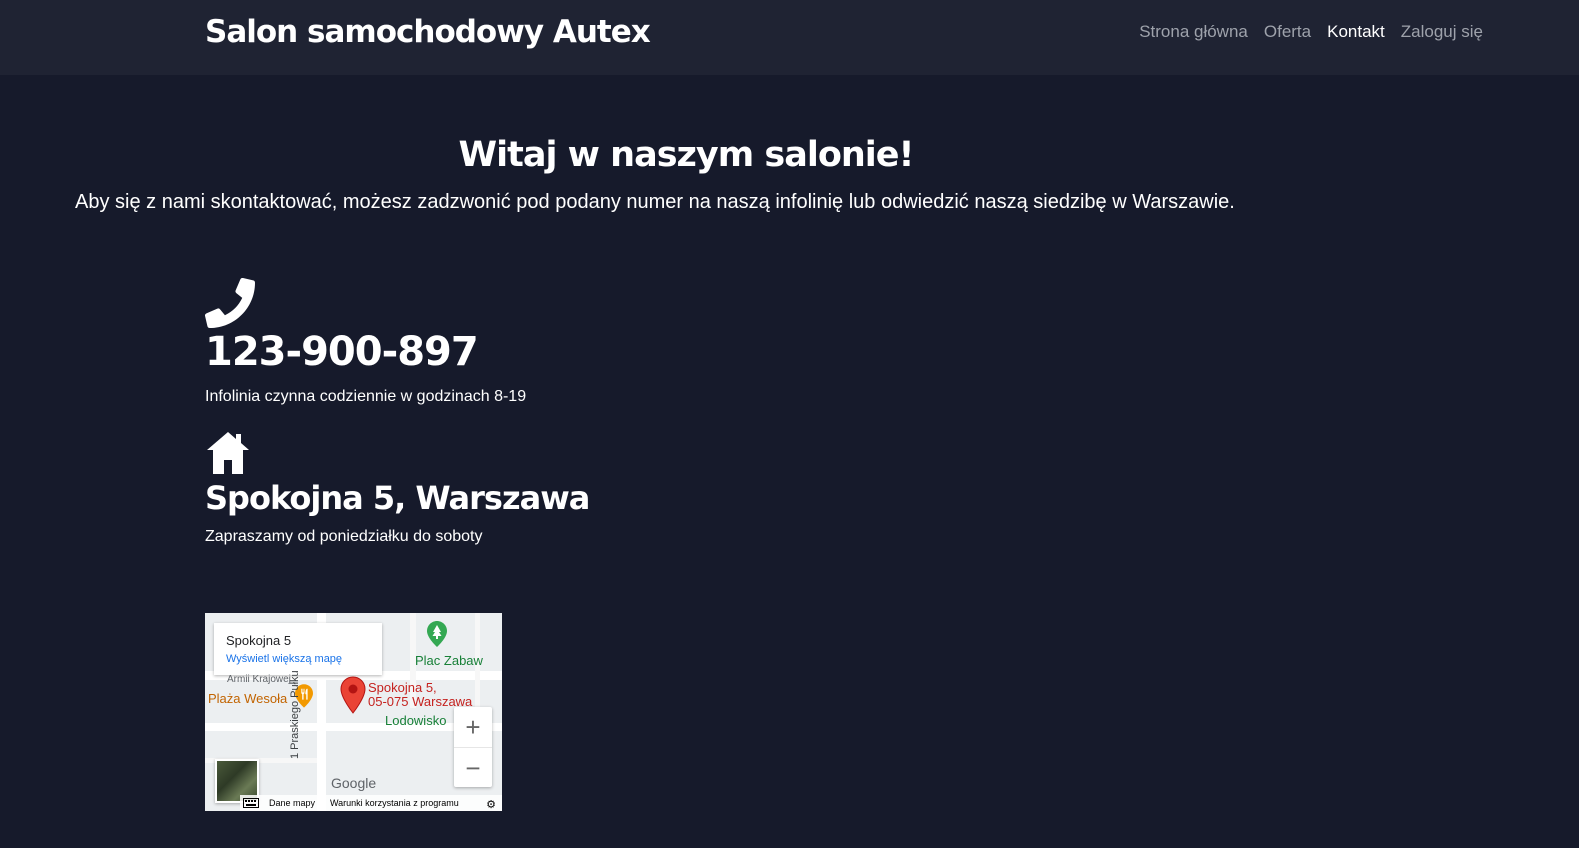  What do you see at coordinates (402, 687) in the screenshot?
I see `pin-label-line1: Spokojna 5,` at bounding box center [402, 687].